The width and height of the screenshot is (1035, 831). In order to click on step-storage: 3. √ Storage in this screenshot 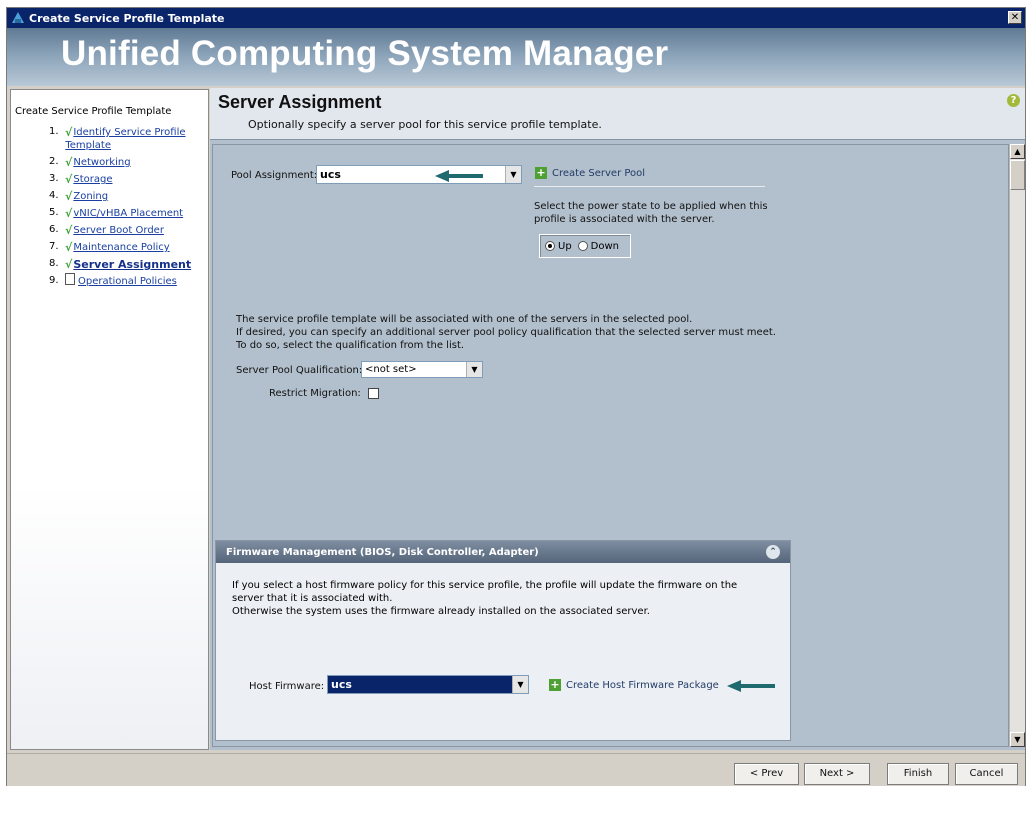, I will do `click(109, 179)`.